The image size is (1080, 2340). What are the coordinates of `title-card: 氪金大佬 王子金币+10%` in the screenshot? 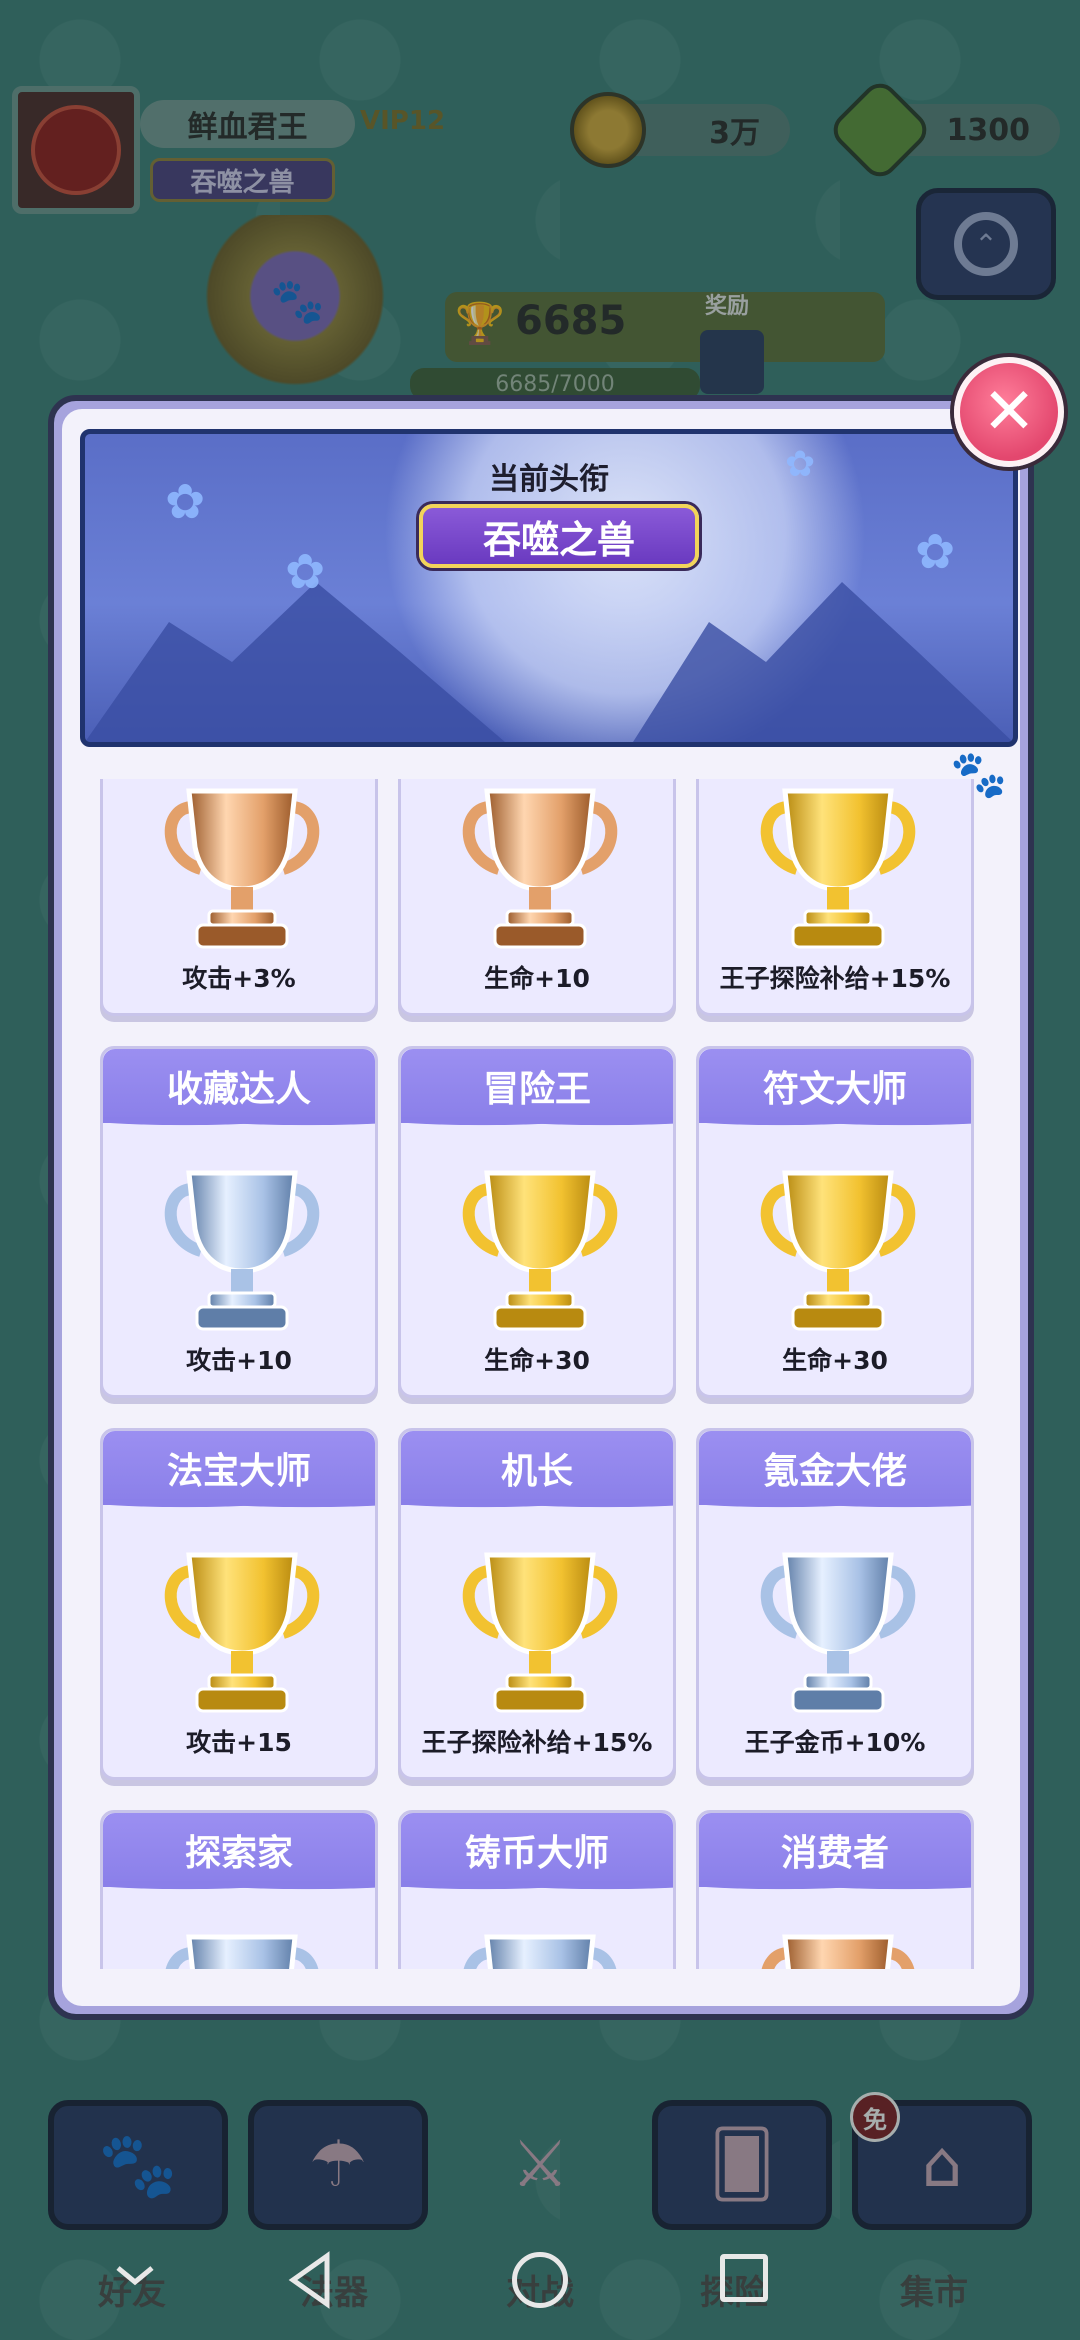 It's located at (835, 1604).